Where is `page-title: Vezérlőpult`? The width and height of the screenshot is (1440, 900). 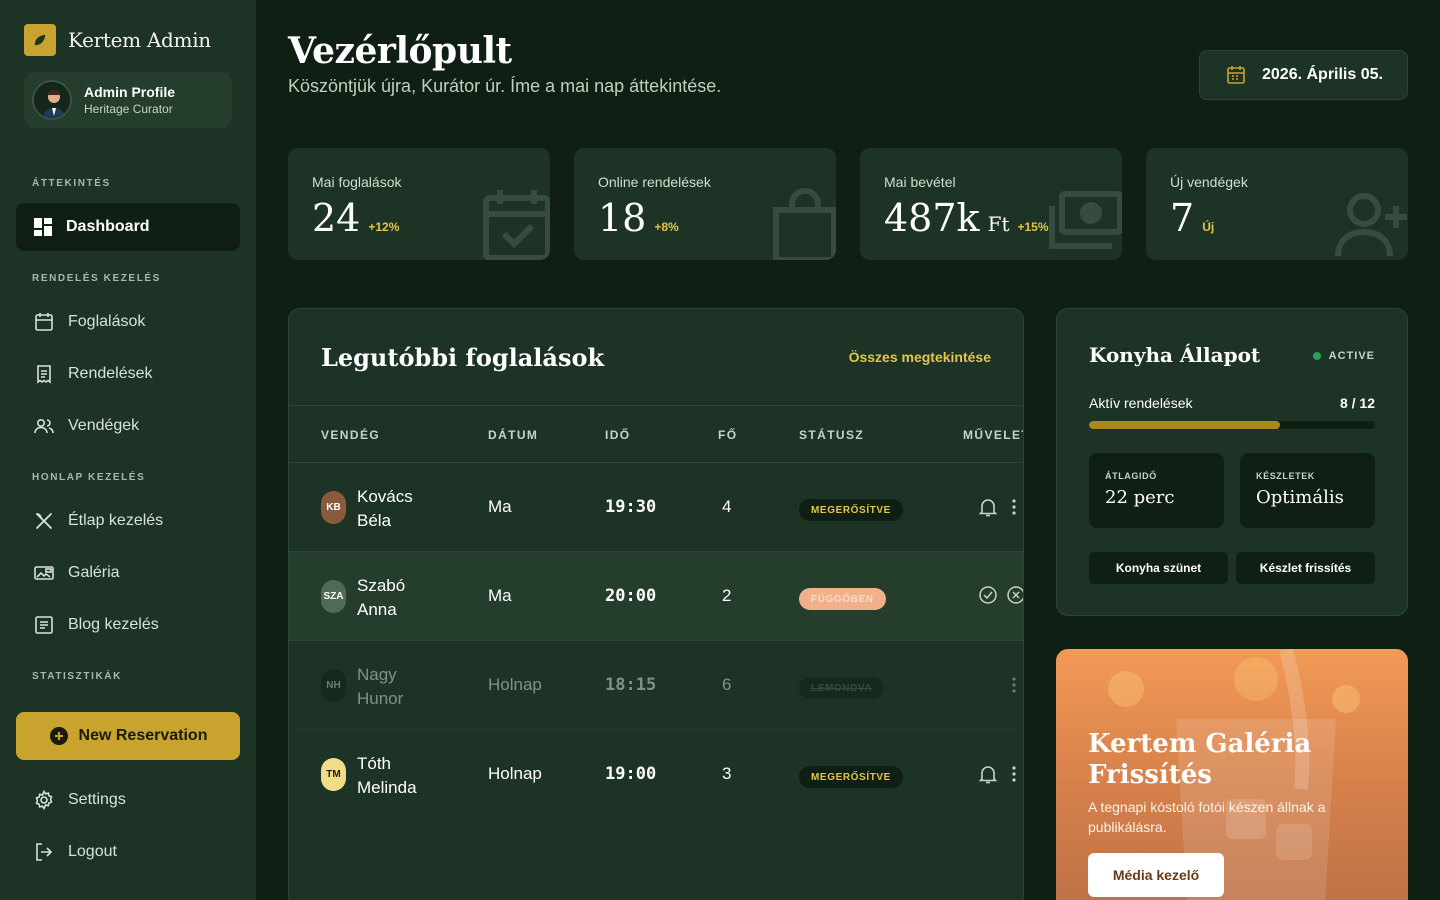 page-title: Vezérlőpult is located at coordinates (400, 51).